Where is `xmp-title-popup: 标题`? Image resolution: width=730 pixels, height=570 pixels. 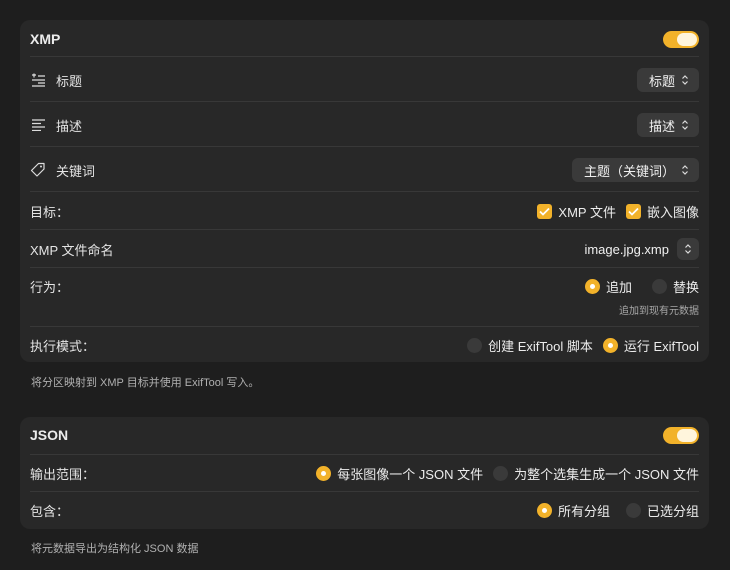
xmp-title-popup: 标题 is located at coordinates (667, 80).